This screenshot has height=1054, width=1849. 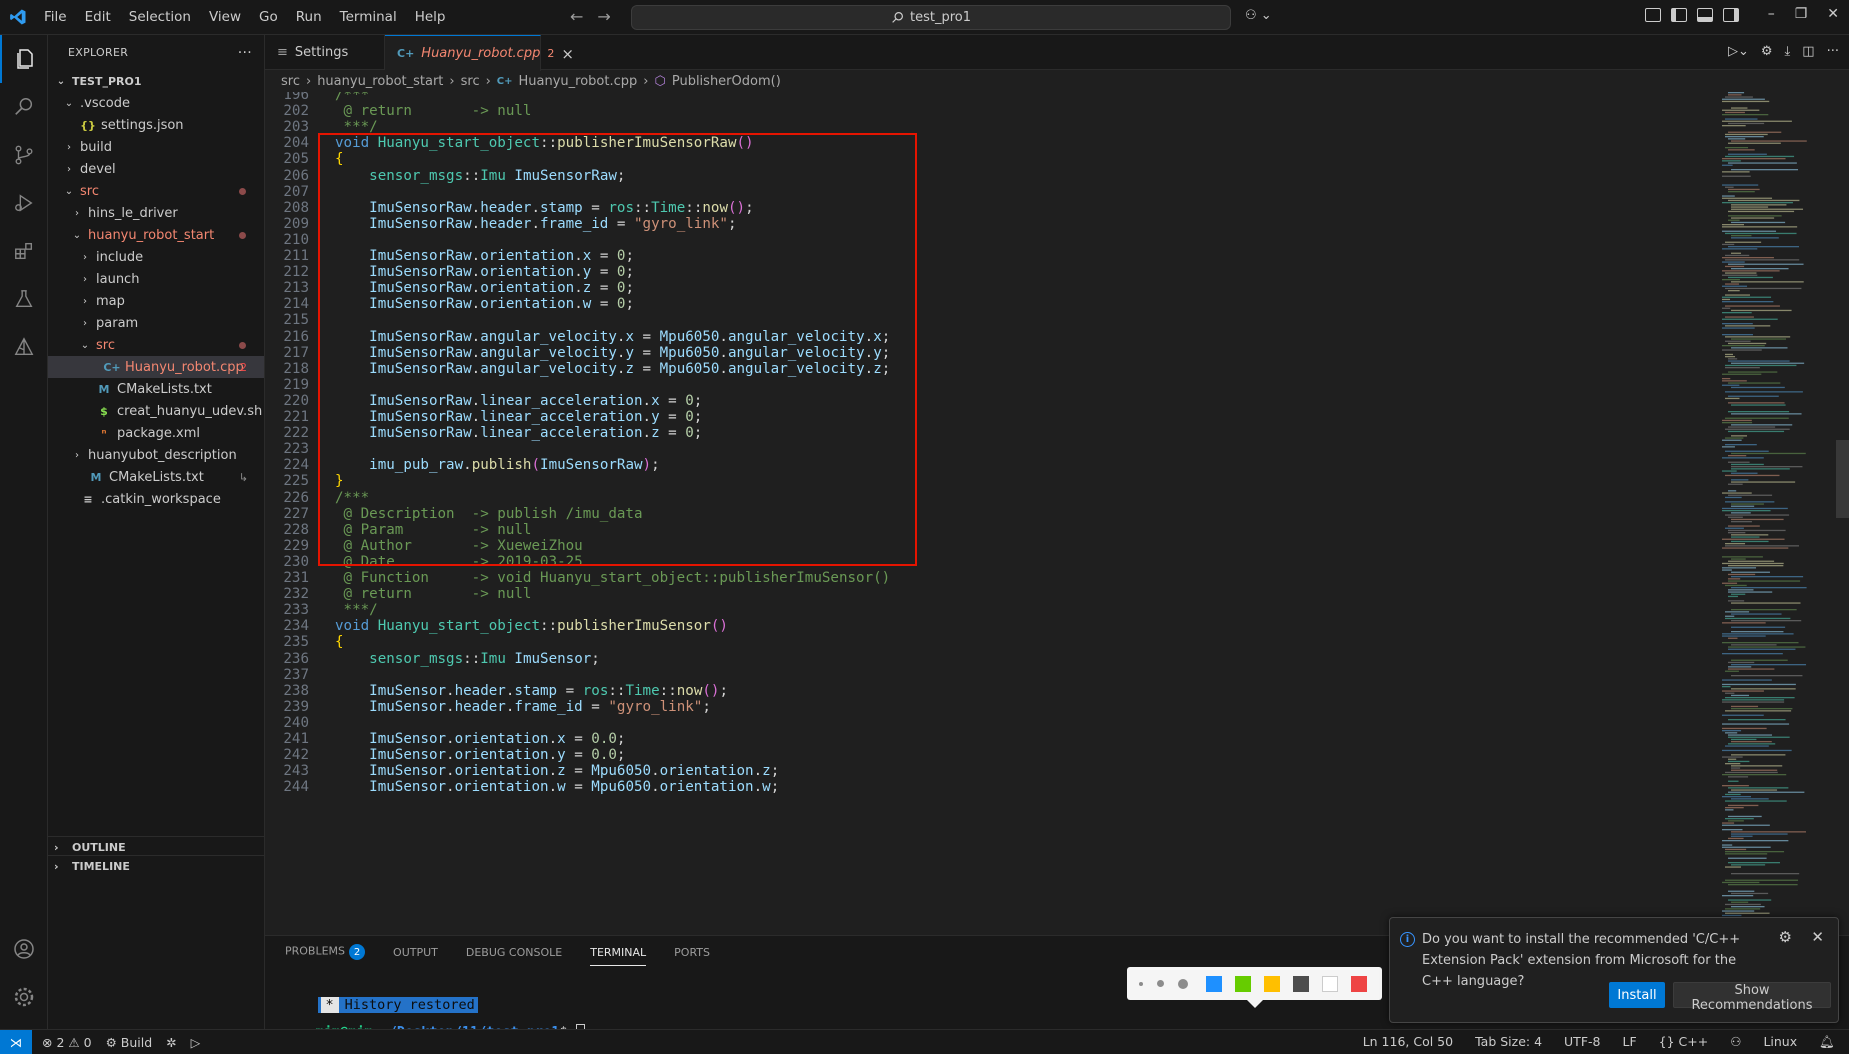 What do you see at coordinates (1767, 51) in the screenshot?
I see `settings-gear-icon: ⚙` at bounding box center [1767, 51].